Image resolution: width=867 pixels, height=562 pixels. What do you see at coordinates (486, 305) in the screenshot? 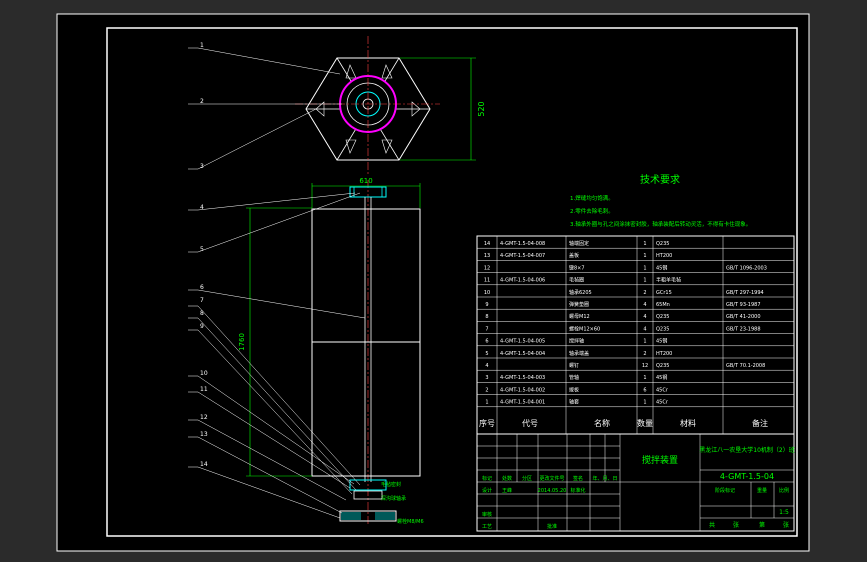
I see `bom-cell-no: 9` at bounding box center [486, 305].